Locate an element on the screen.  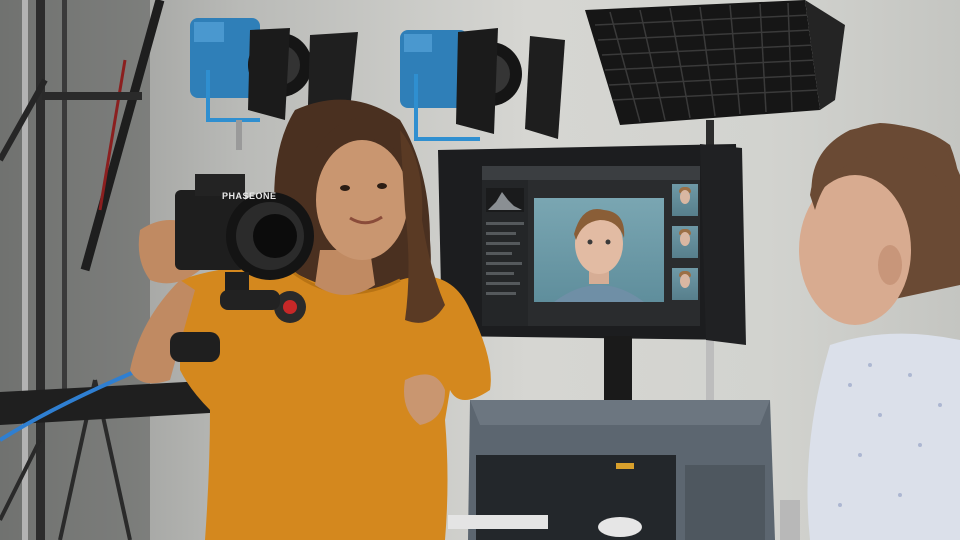
subject-person is located at coordinates (879, 331).